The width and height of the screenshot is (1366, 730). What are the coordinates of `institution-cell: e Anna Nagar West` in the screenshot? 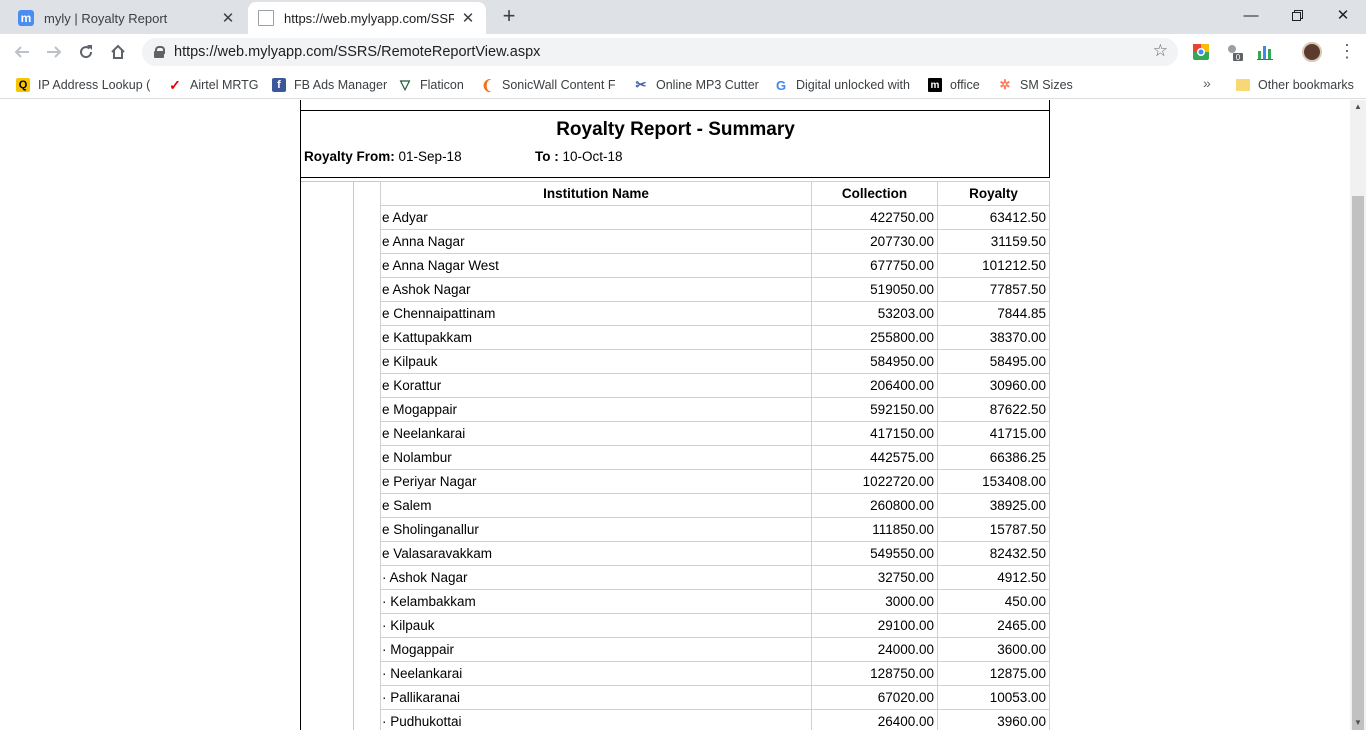 It's located at (596, 265).